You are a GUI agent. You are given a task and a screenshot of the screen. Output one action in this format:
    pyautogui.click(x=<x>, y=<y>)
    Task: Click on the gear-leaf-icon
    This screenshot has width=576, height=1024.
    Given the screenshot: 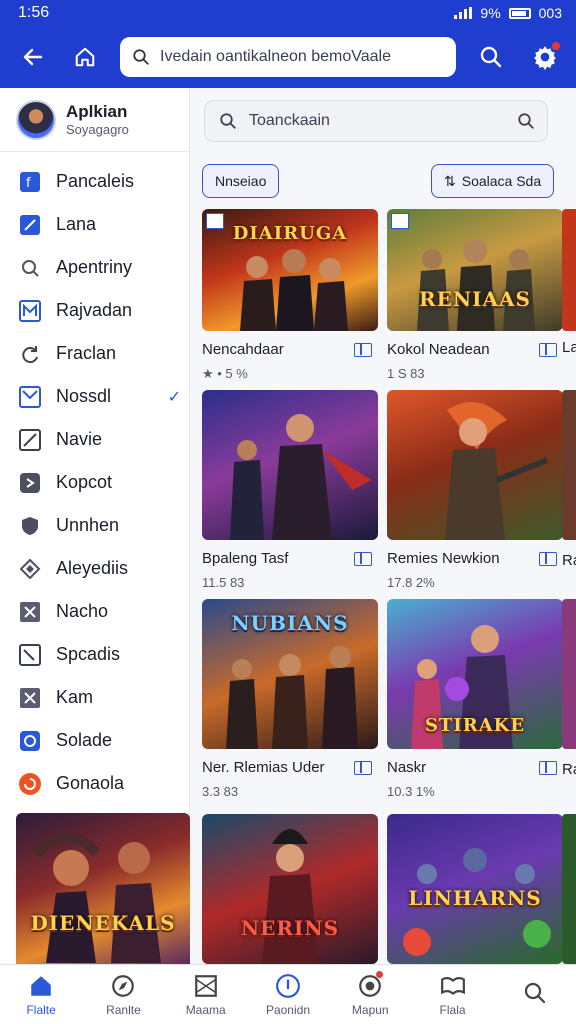 What is the action you would take?
    pyautogui.click(x=30, y=268)
    